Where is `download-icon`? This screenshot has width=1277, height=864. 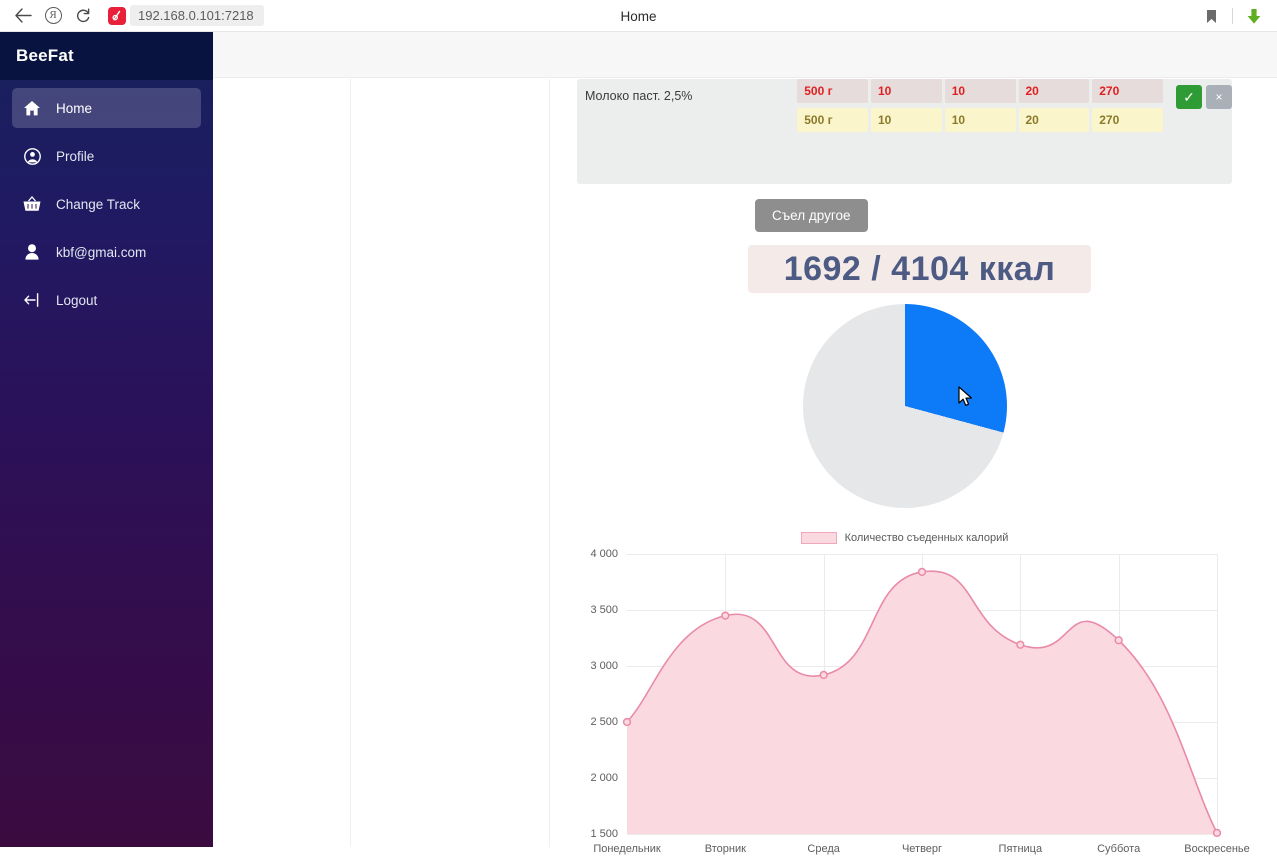
download-icon is located at coordinates (1254, 16).